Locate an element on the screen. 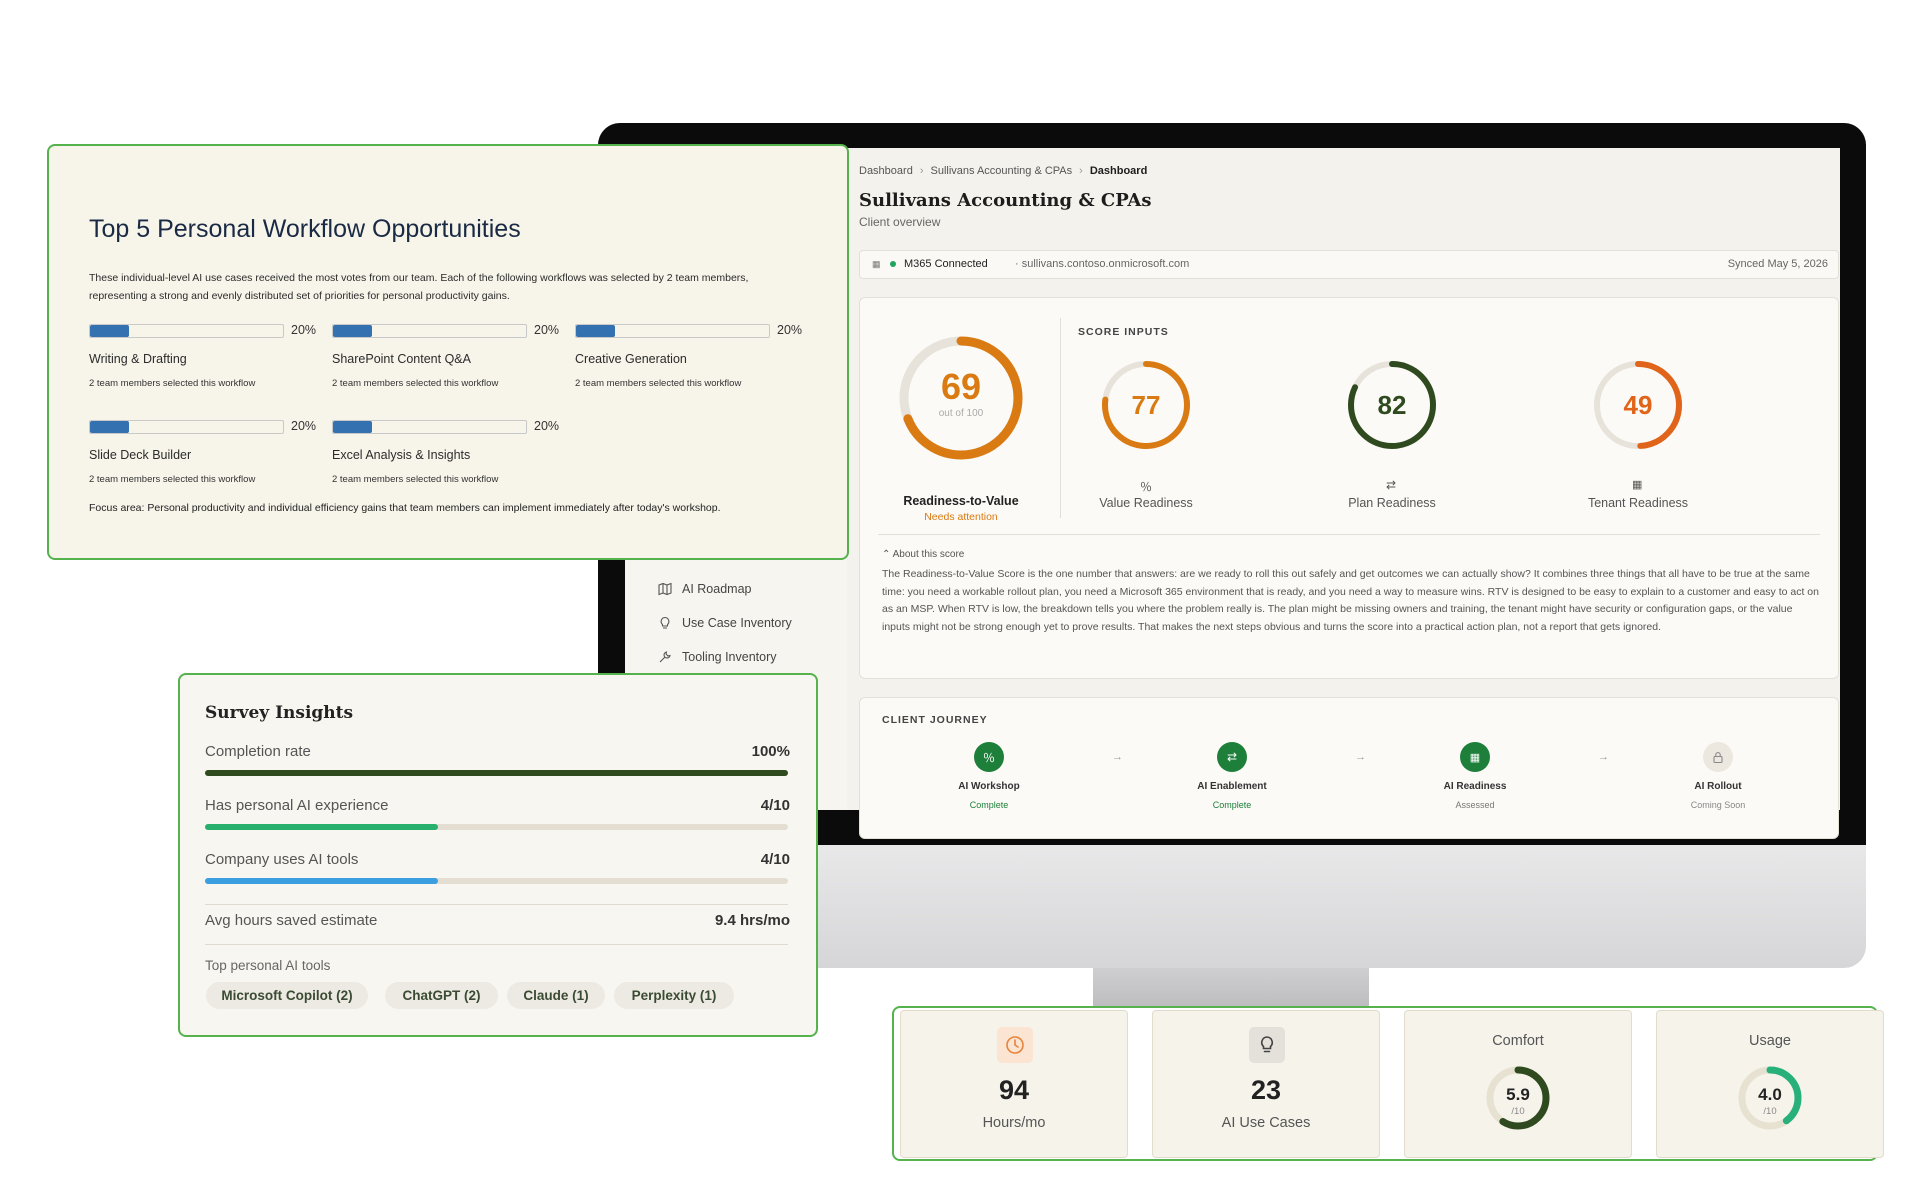 The image size is (1920, 1200). clock-icon is located at coordinates (1015, 1045).